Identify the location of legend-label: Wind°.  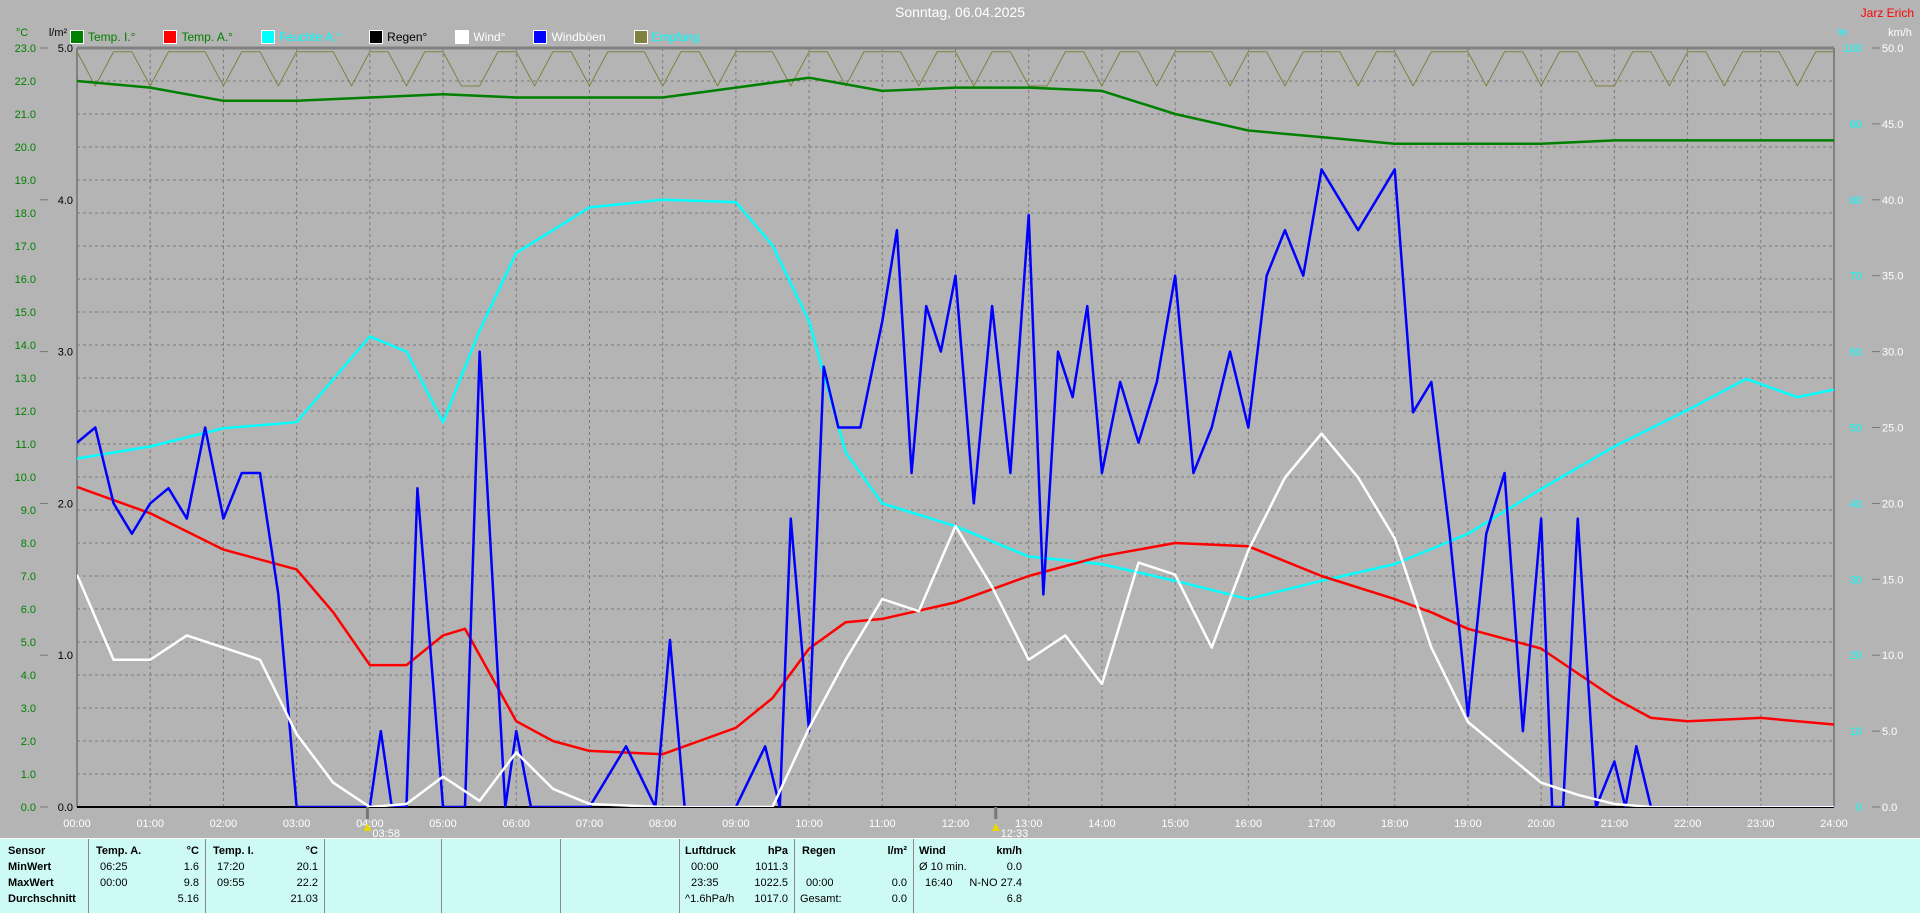
(489, 37).